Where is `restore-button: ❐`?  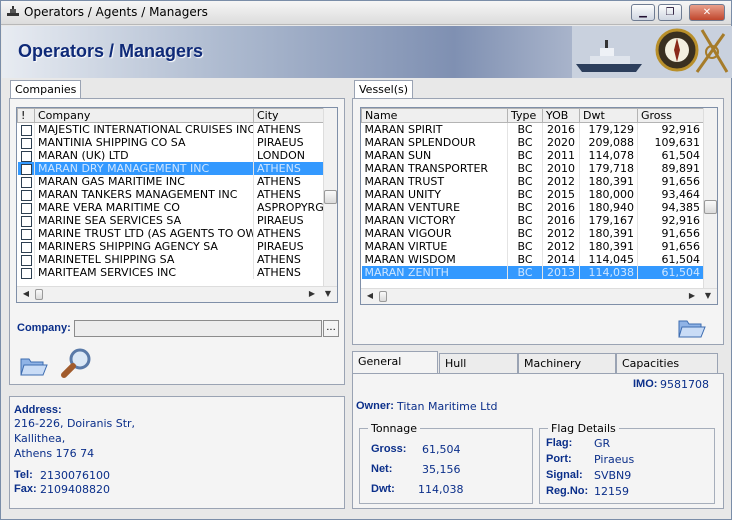 restore-button: ❐ is located at coordinates (670, 12).